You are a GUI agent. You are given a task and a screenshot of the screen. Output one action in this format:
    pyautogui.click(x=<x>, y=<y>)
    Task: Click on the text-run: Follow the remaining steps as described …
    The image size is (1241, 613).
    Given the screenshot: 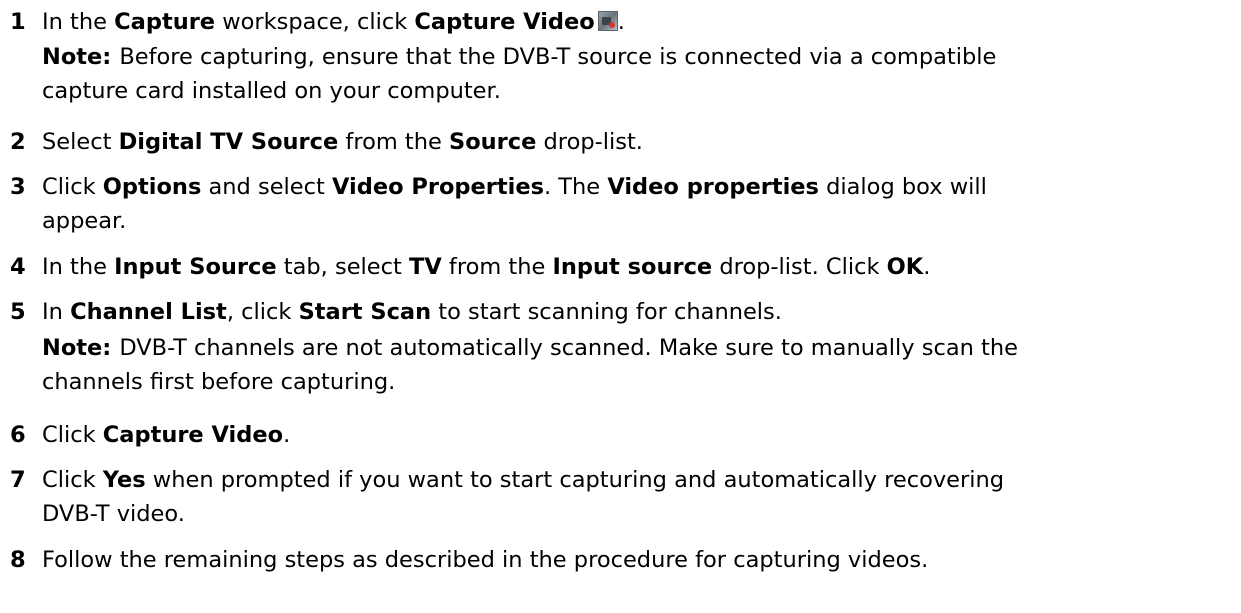 What is the action you would take?
    pyautogui.click(x=485, y=560)
    